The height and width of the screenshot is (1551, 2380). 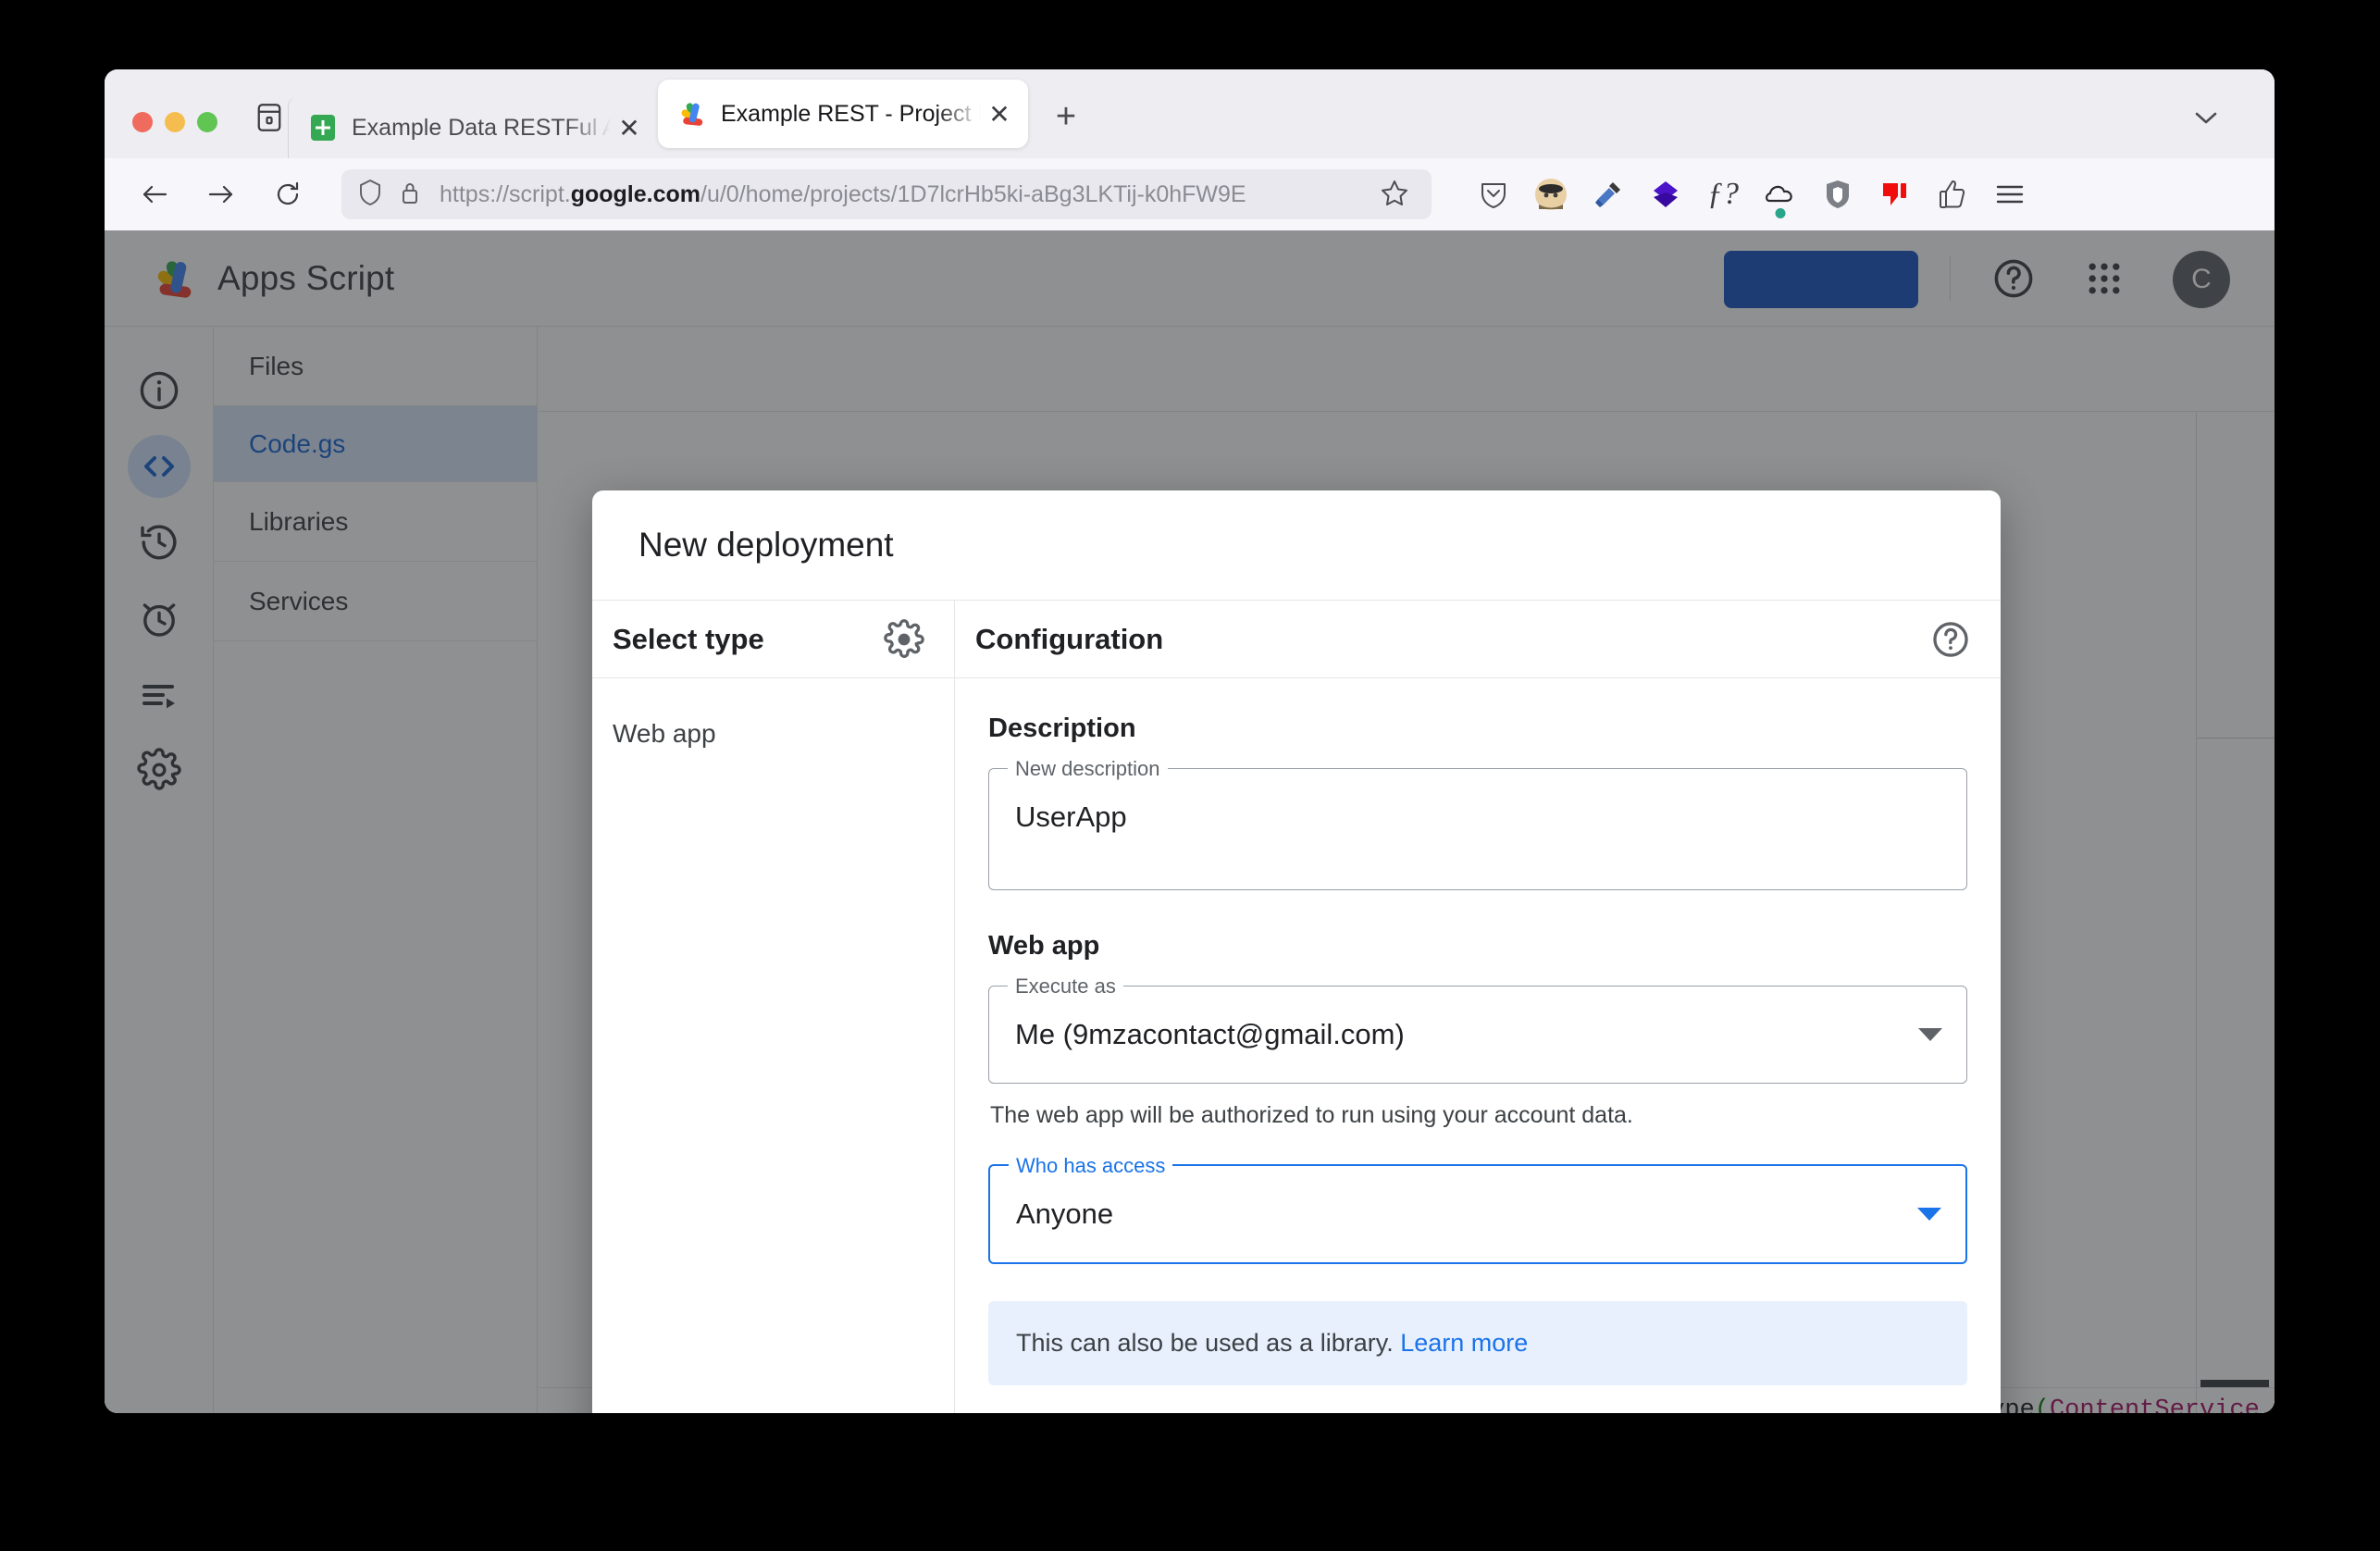 I want to click on dialog-title: New deployment, so click(x=766, y=545).